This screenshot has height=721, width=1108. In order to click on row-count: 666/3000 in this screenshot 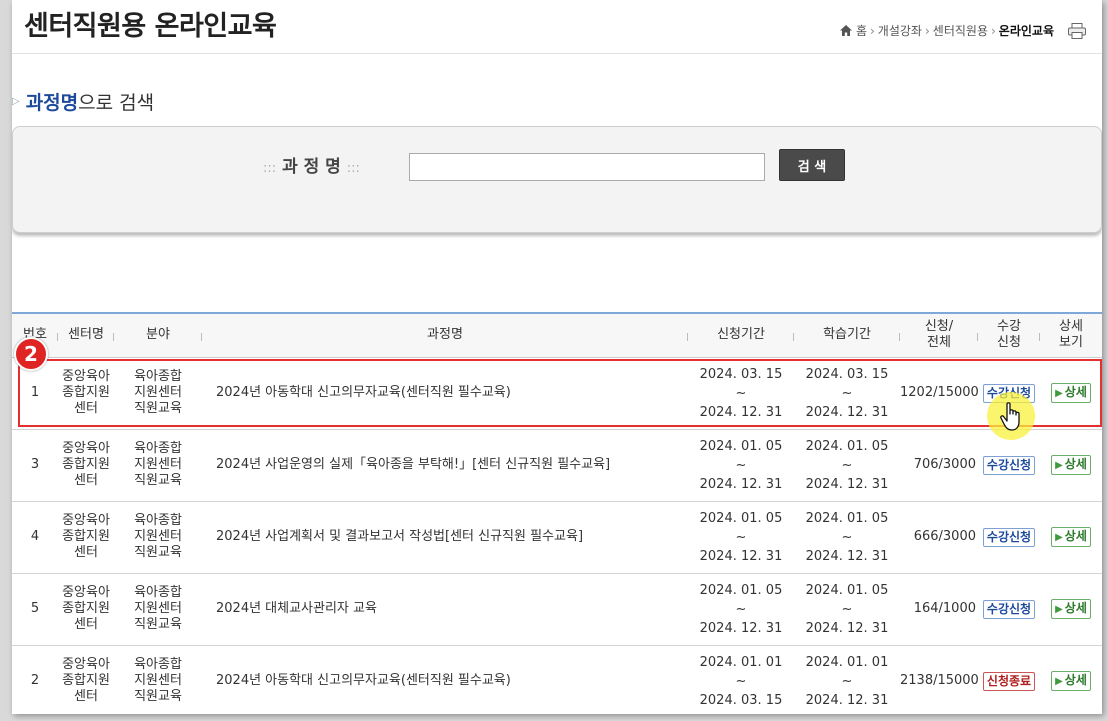, I will do `click(939, 537)`.